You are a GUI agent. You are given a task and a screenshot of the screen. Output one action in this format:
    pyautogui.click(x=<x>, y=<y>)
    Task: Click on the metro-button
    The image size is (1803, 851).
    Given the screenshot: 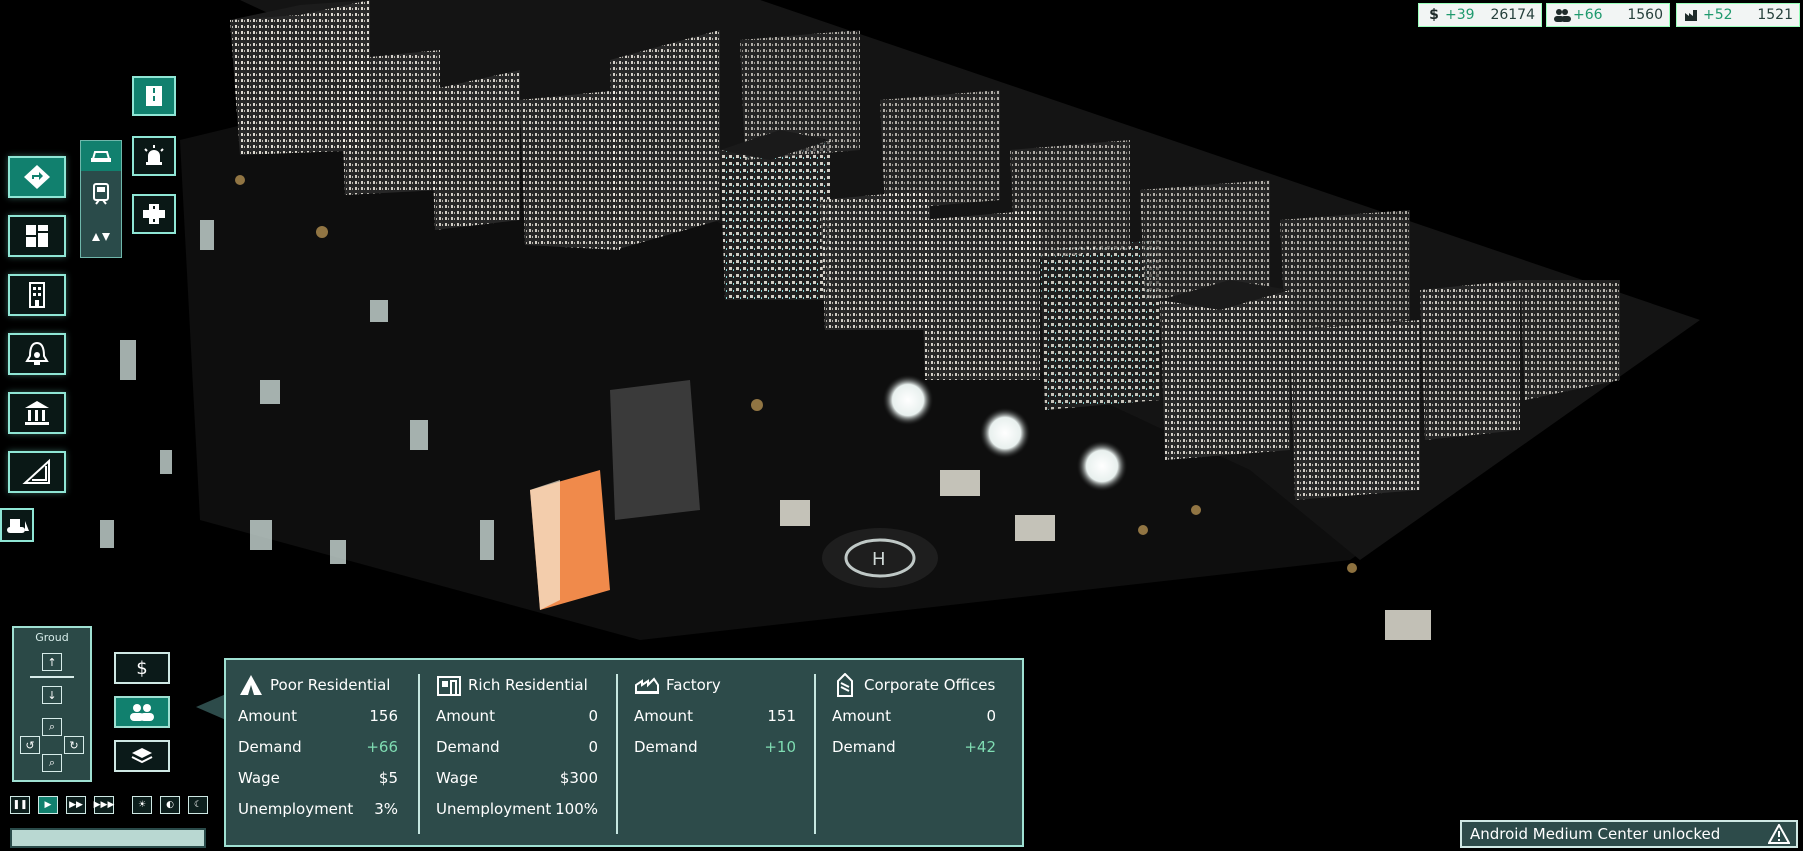 What is the action you would take?
    pyautogui.click(x=101, y=194)
    